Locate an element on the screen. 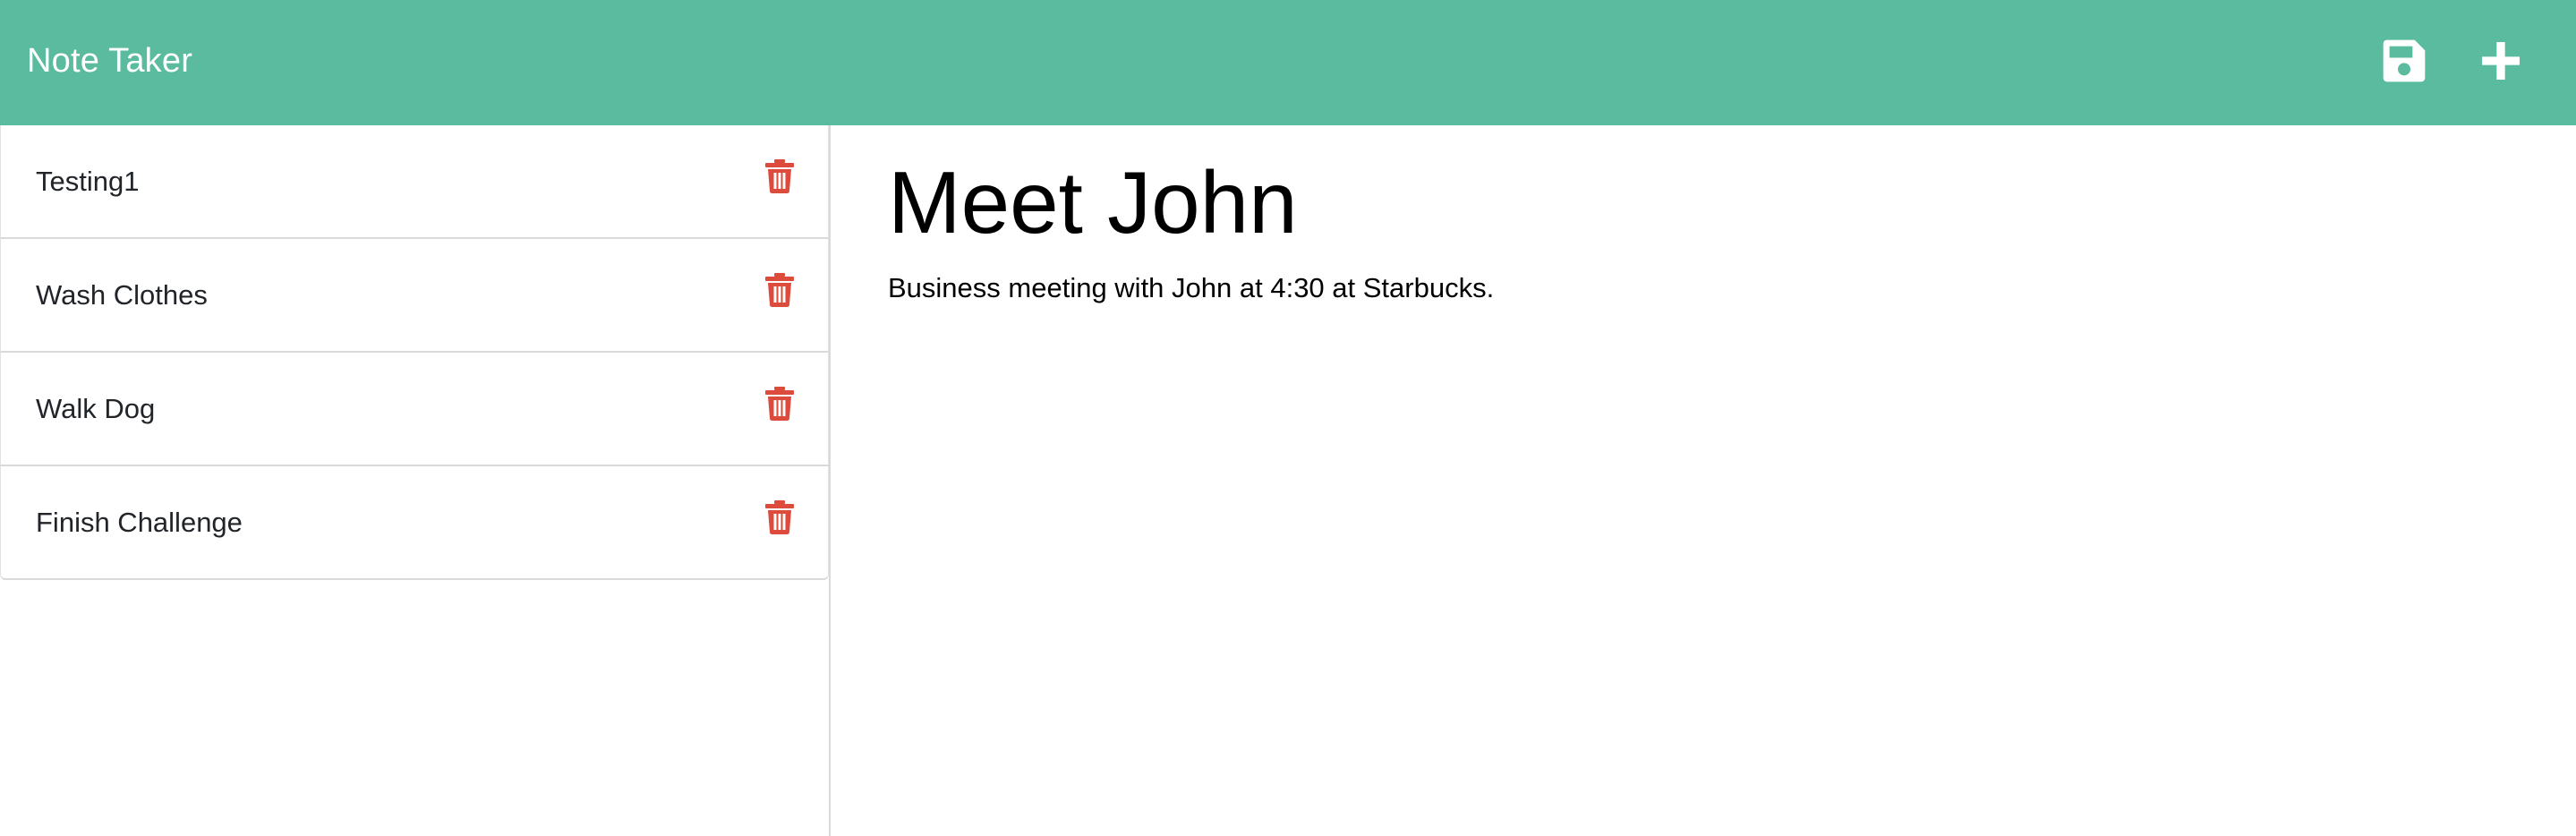 This screenshot has width=2576, height=836. note-title: Walk Dog is located at coordinates (96, 408).